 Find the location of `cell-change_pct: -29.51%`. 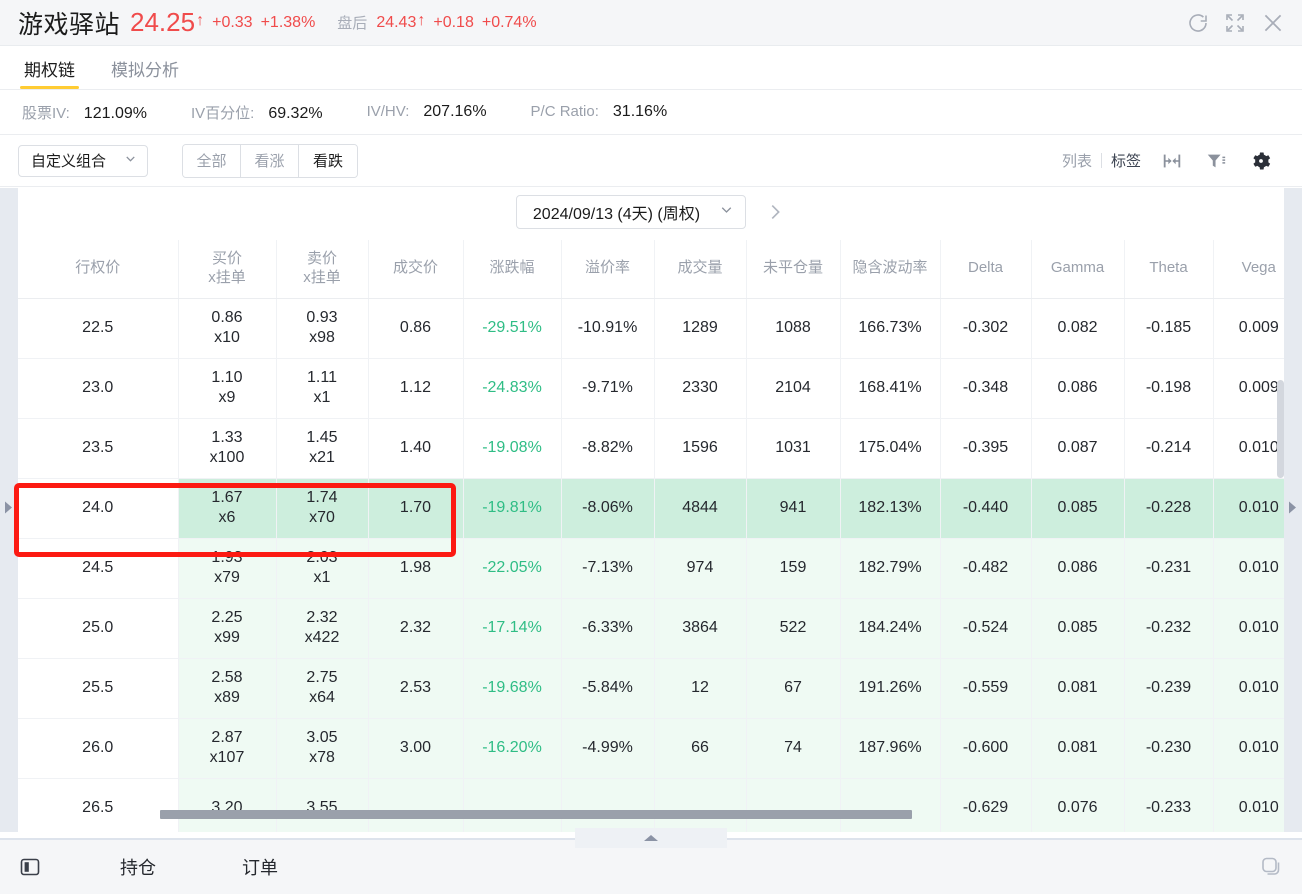

cell-change_pct: -29.51% is located at coordinates (512, 328).